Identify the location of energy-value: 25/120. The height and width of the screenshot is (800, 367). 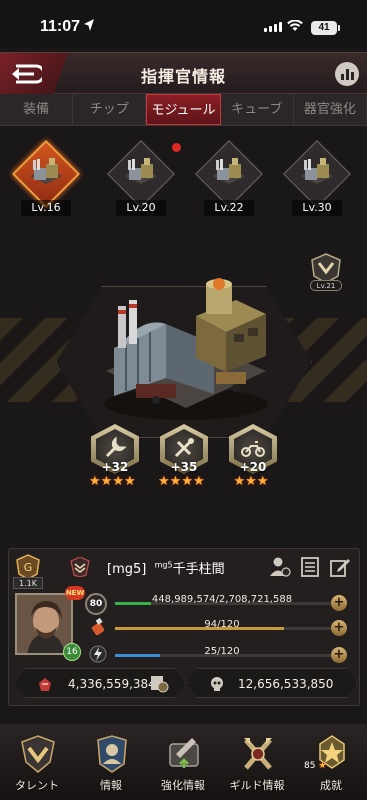
(222, 651).